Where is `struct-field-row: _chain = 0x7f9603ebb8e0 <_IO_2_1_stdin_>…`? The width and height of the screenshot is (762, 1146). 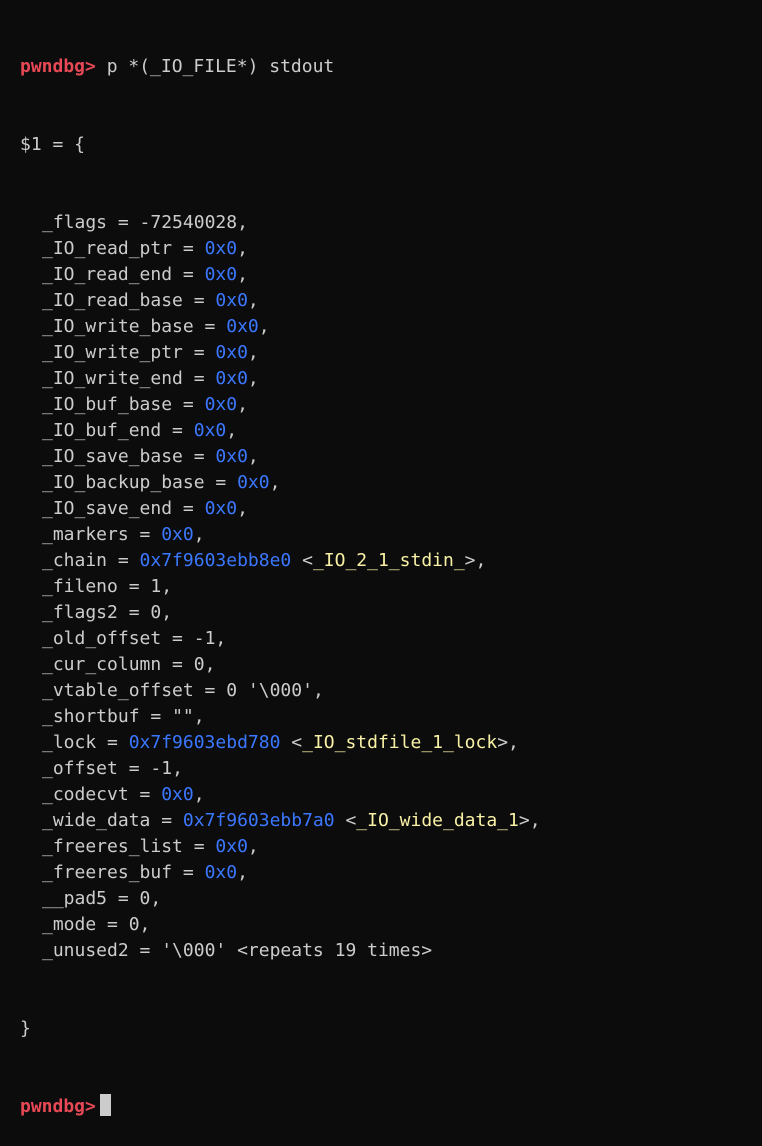
struct-field-row: _chain = 0x7f9603ebb8e0 <_IO_2_1_stdin_>… is located at coordinates (391, 561).